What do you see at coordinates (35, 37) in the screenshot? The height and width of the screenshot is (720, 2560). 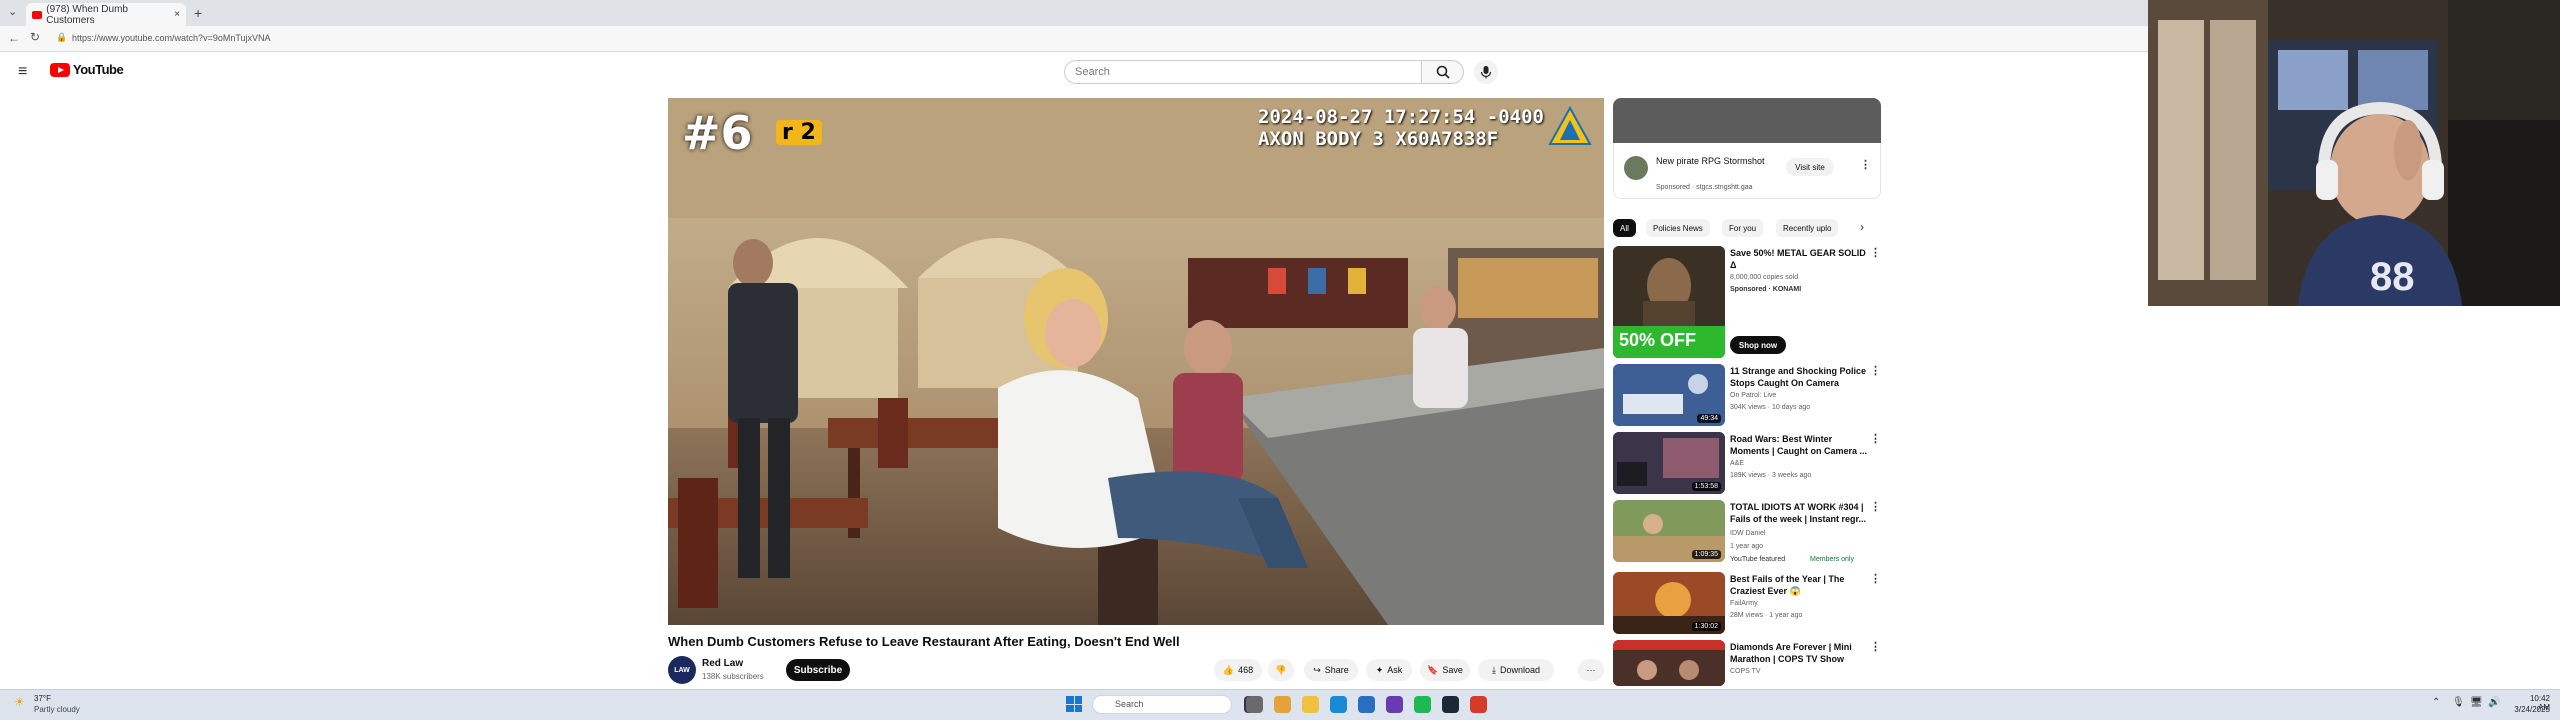 I see `reload-icon: ↻` at bounding box center [35, 37].